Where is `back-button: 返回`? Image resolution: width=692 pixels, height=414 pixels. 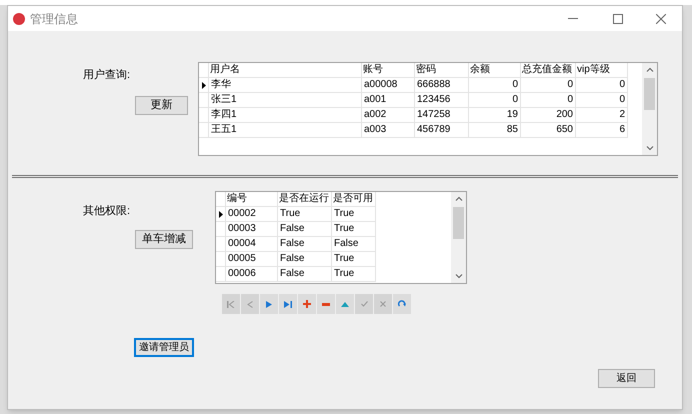
back-button: 返回 is located at coordinates (626, 378).